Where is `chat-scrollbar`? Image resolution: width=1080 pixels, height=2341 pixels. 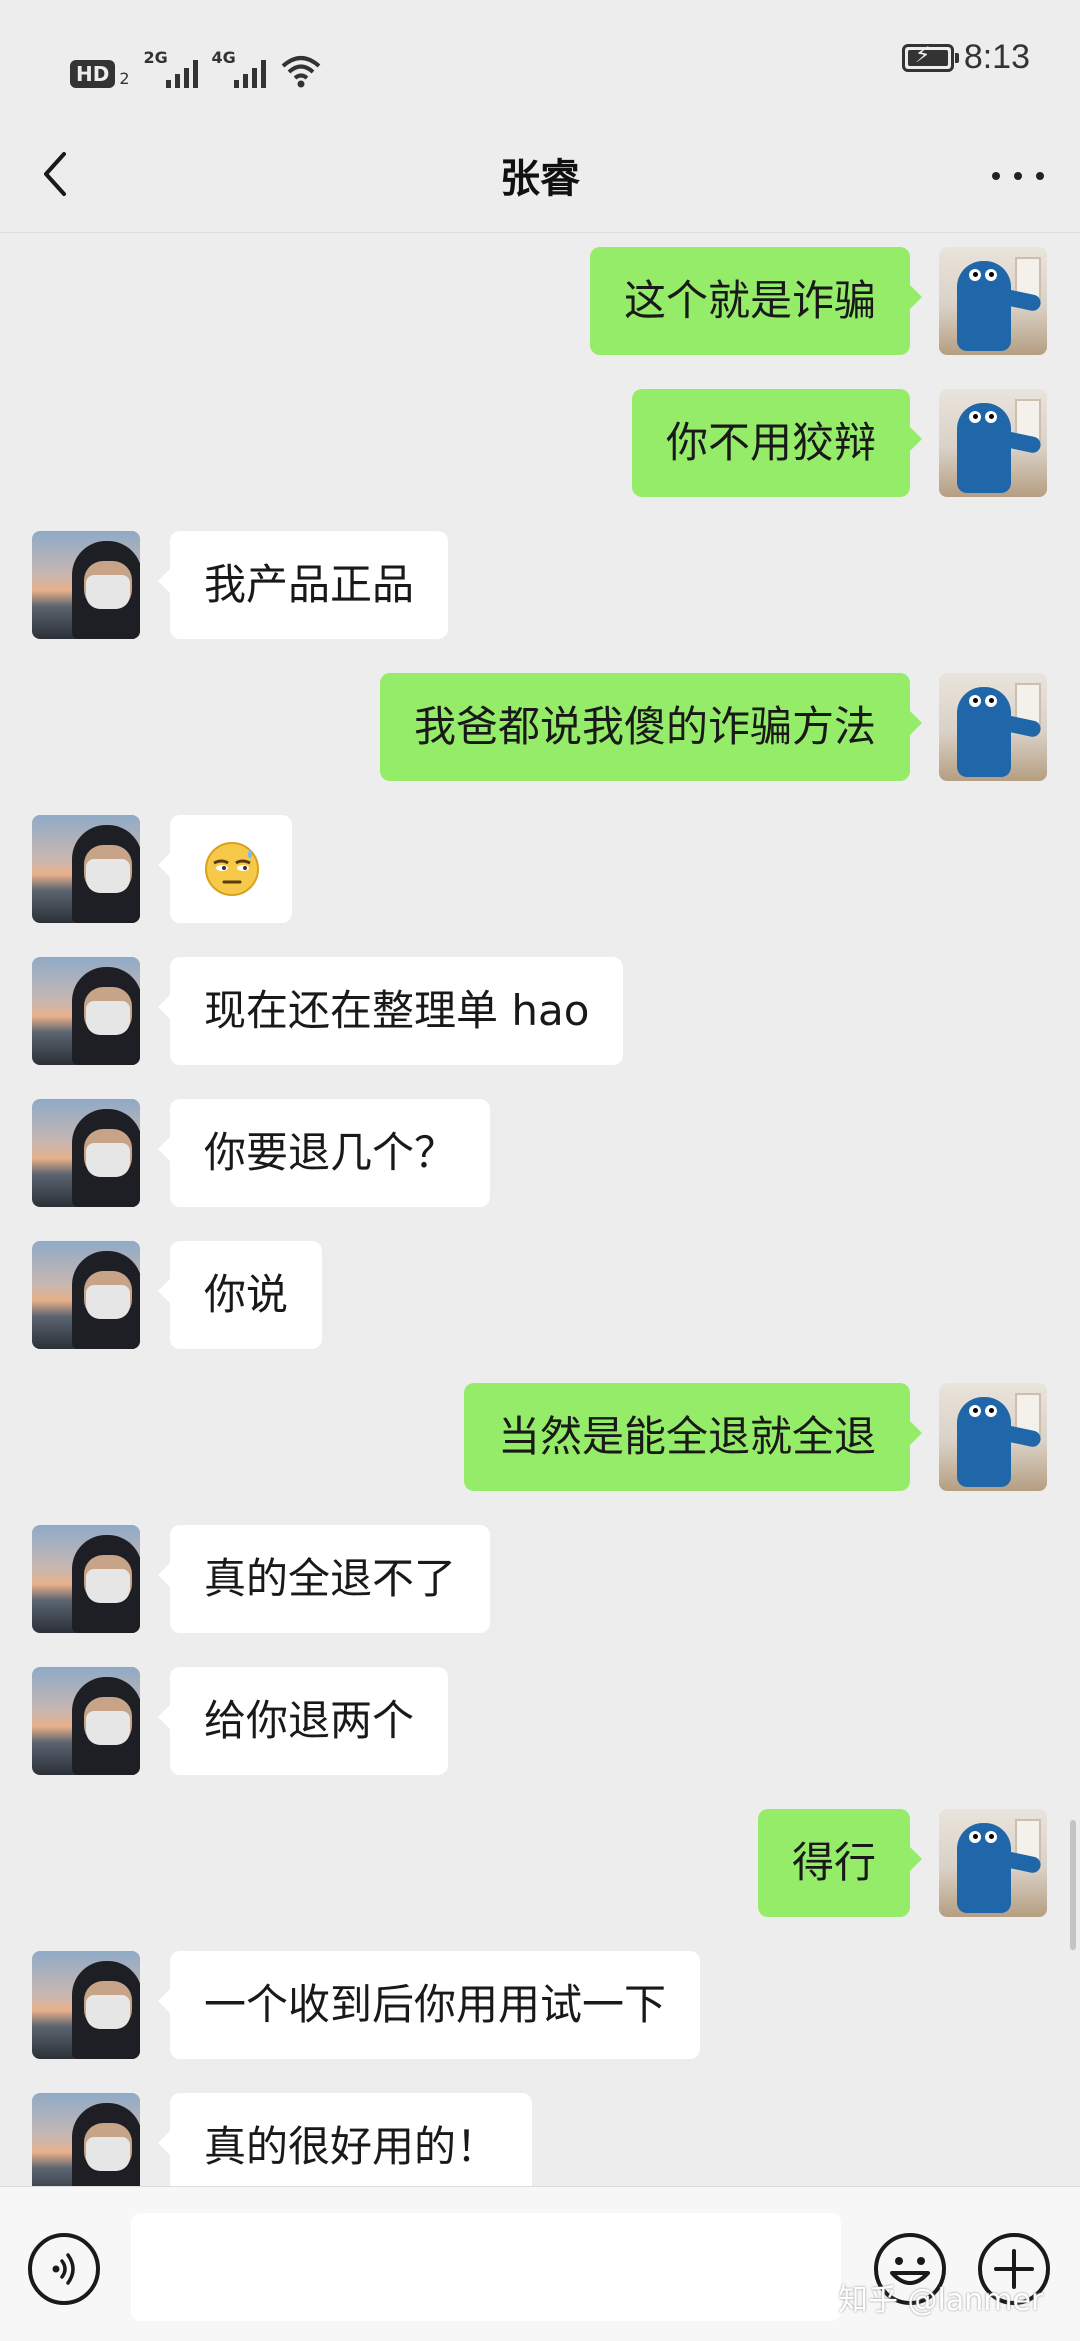 chat-scrollbar is located at coordinates (1073, 1885).